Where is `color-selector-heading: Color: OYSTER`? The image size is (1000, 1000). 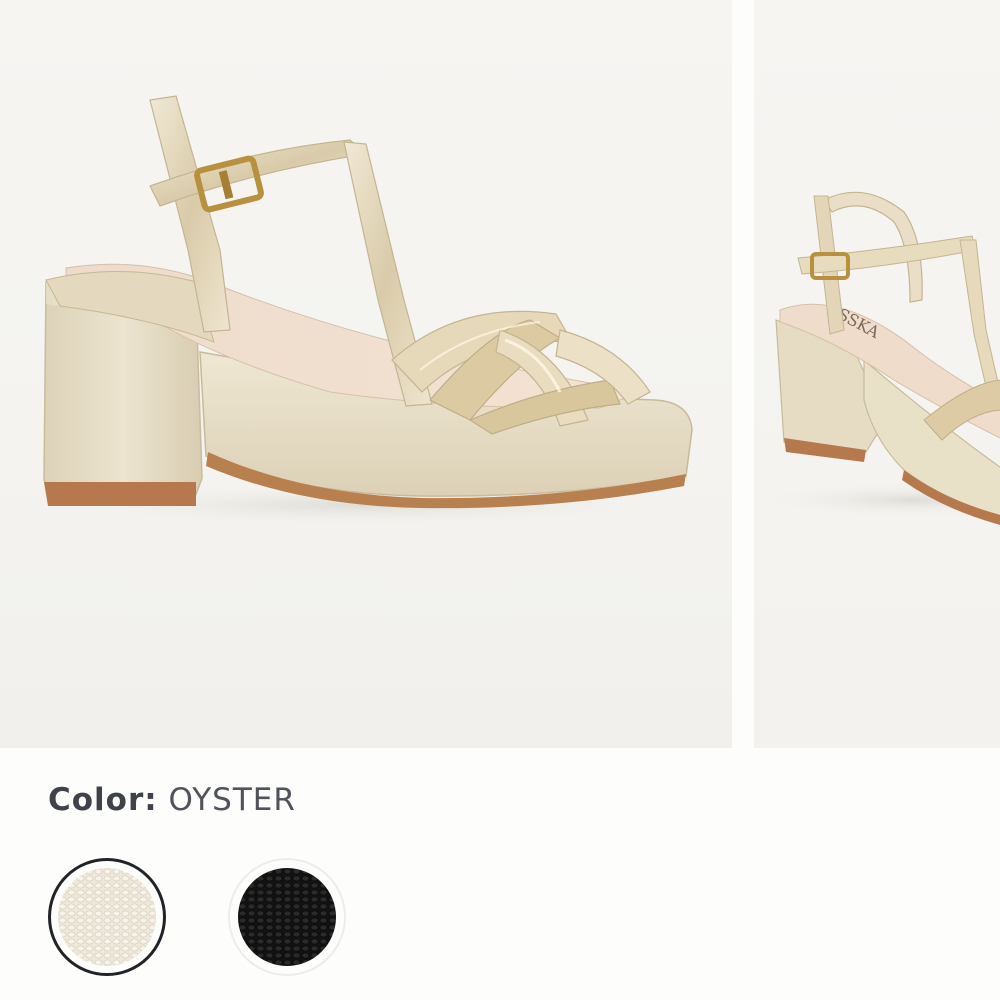 color-selector-heading: Color: OYSTER is located at coordinates (172, 802).